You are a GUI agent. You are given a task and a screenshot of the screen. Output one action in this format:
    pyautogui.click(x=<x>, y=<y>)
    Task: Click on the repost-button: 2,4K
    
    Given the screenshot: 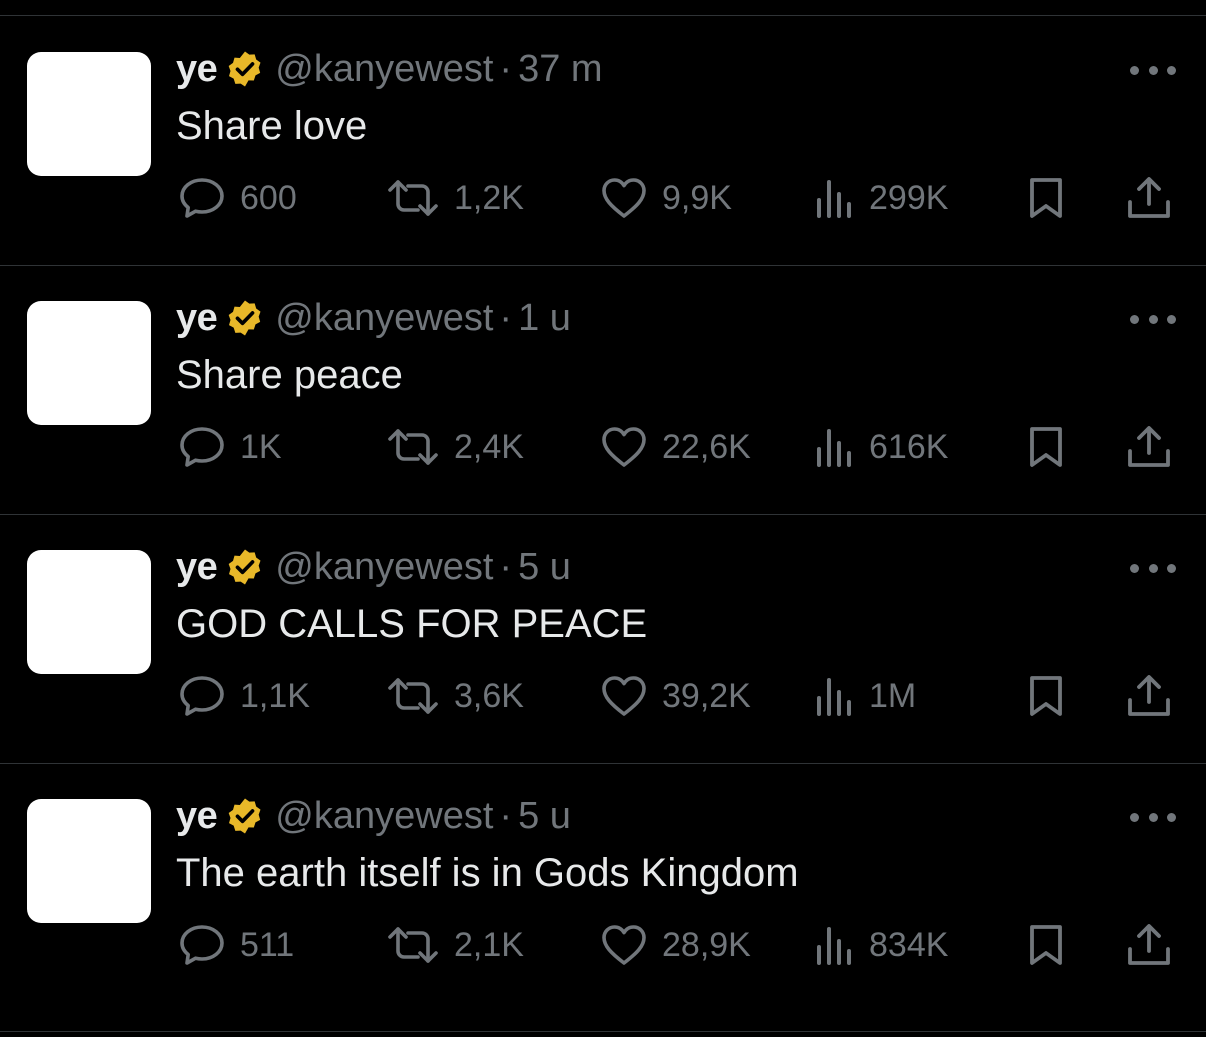 What is the action you would take?
    pyautogui.click(x=455, y=447)
    